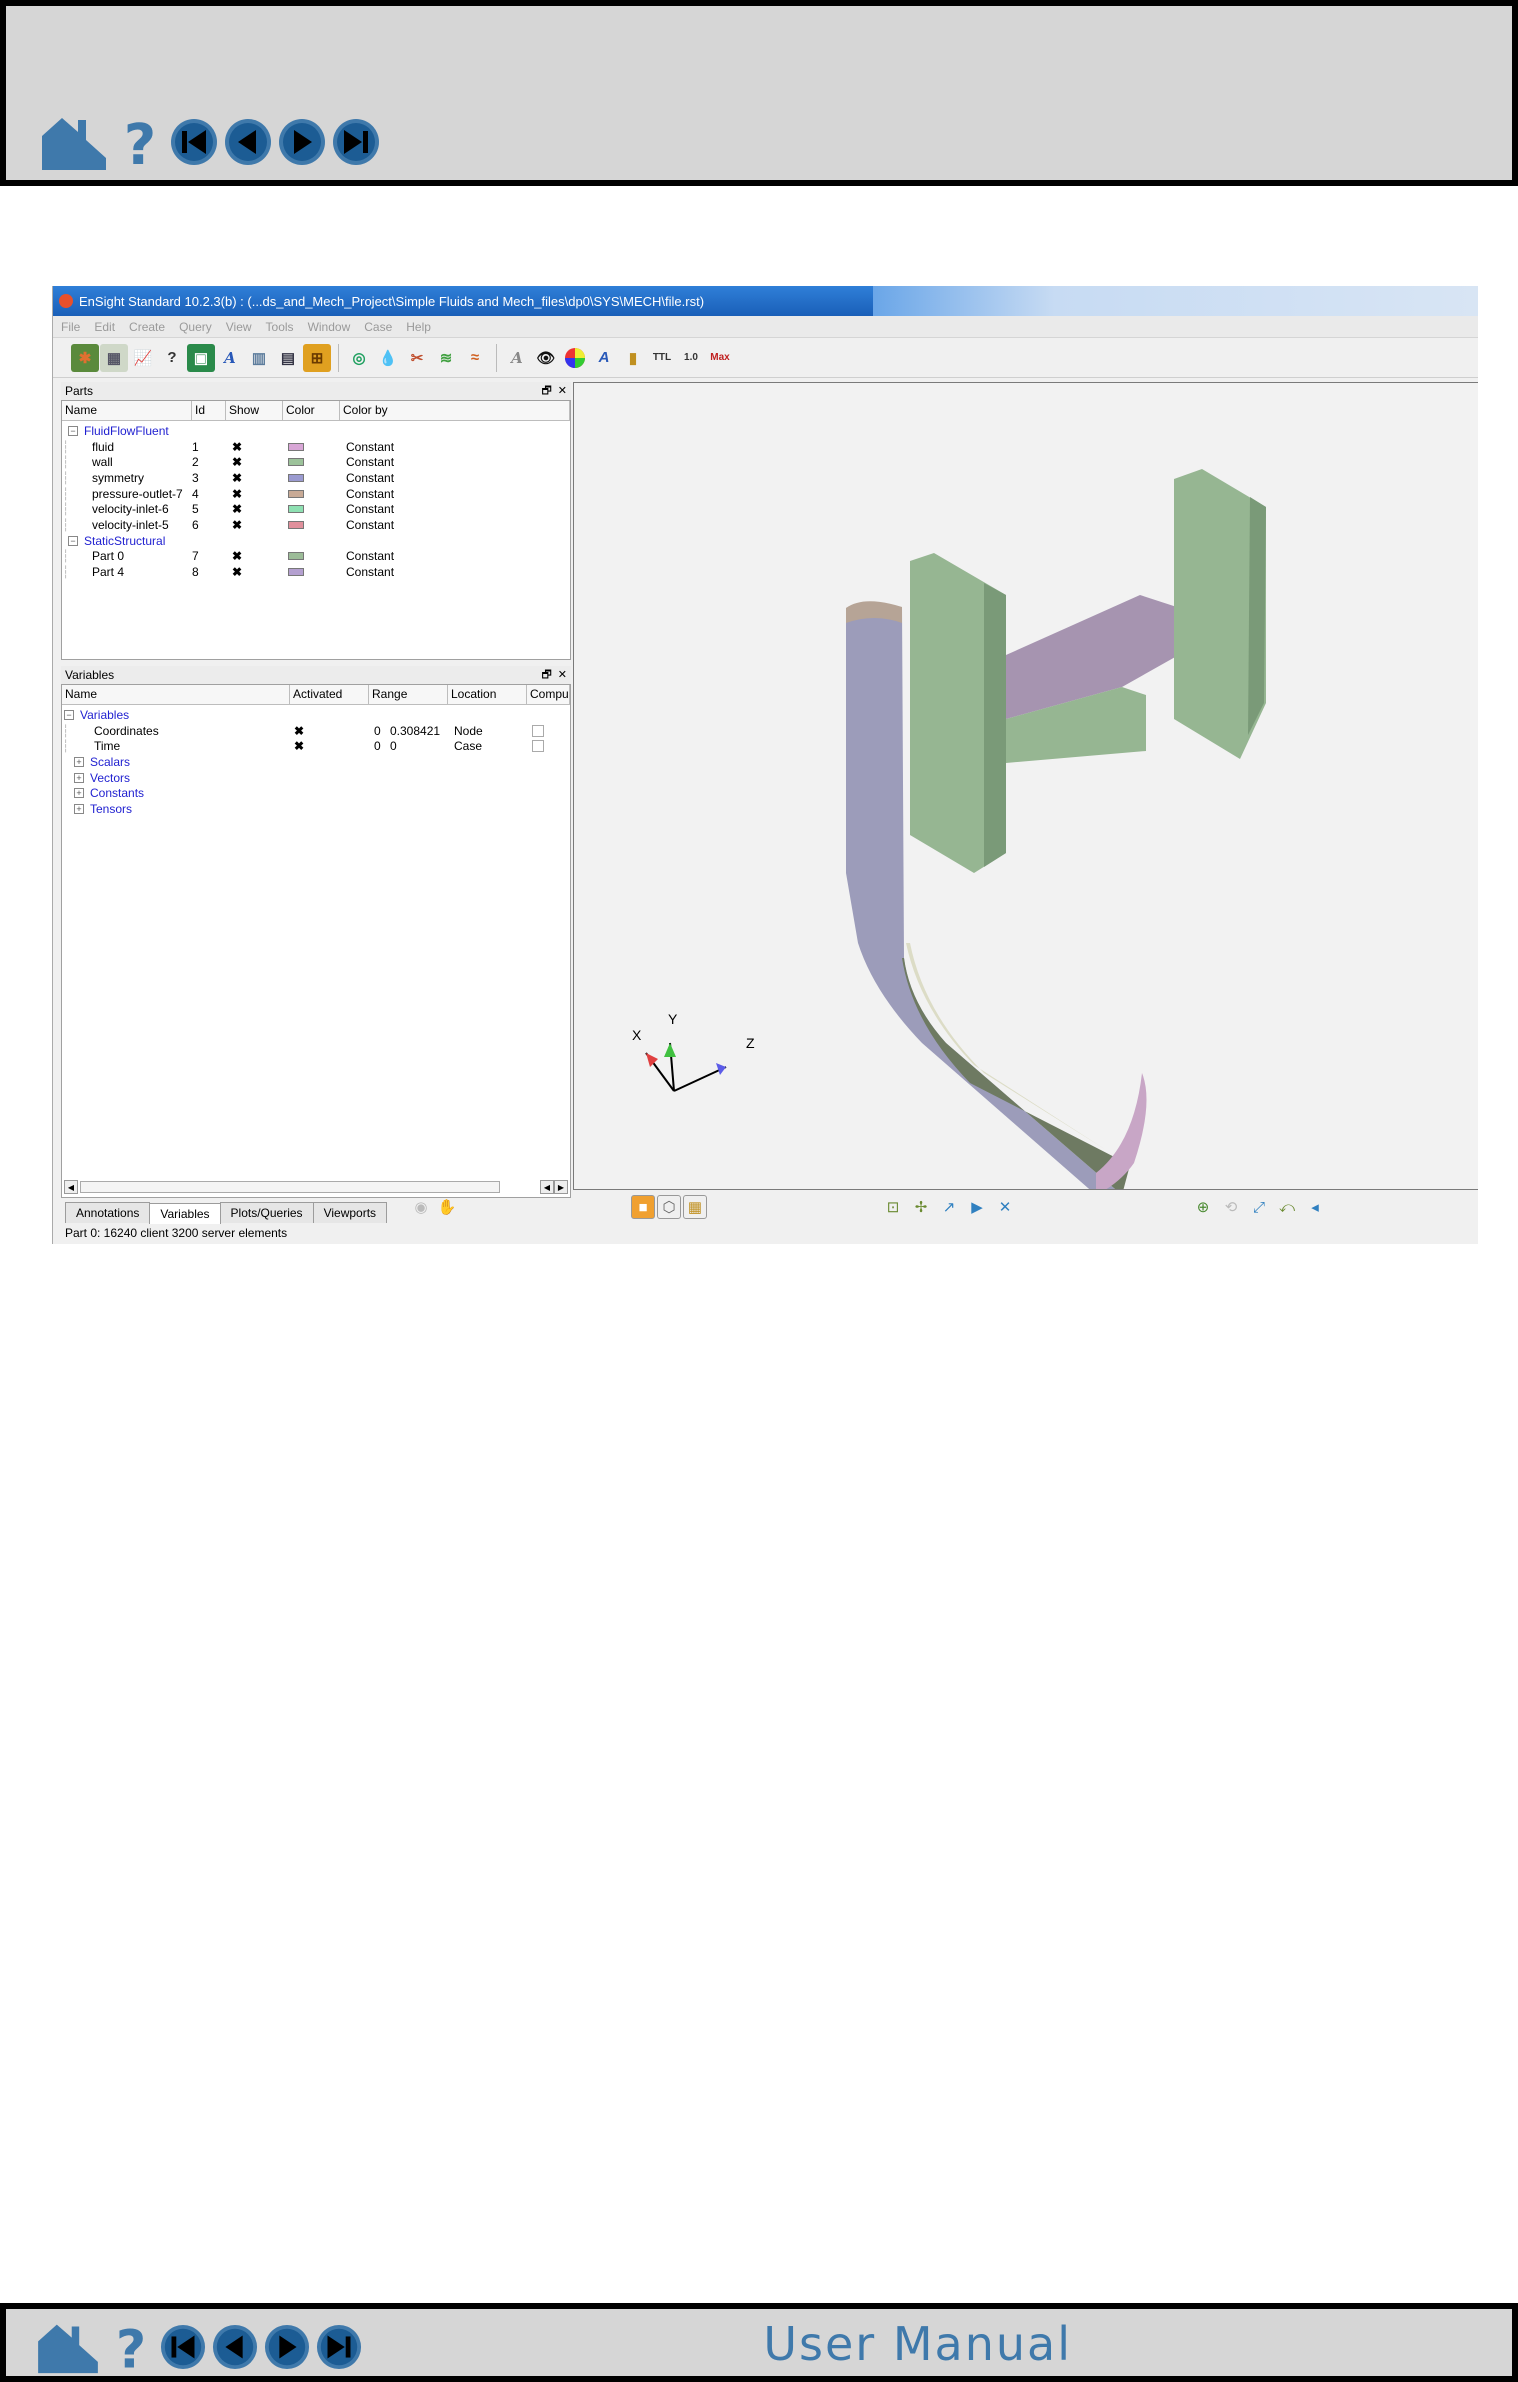 The image size is (1518, 2382). What do you see at coordinates (316, 715) in the screenshot?
I see `tree-group-variables: − Variables` at bounding box center [316, 715].